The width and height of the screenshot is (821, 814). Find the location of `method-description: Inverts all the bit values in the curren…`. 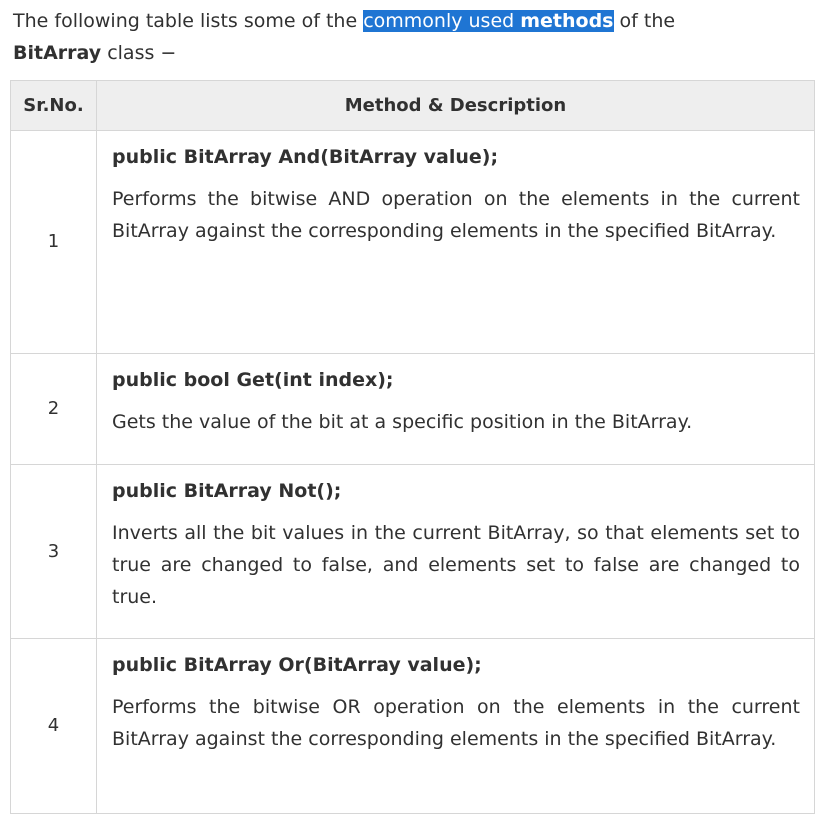

method-description: Inverts all the bit values in the curren… is located at coordinates (456, 565).